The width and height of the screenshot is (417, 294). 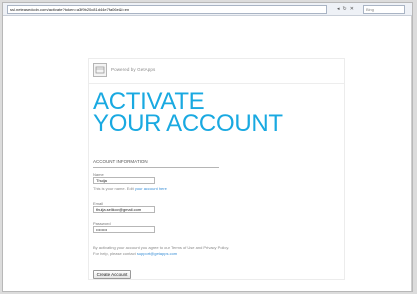 What do you see at coordinates (151, 188) in the screenshot?
I see `account-link: your account here` at bounding box center [151, 188].